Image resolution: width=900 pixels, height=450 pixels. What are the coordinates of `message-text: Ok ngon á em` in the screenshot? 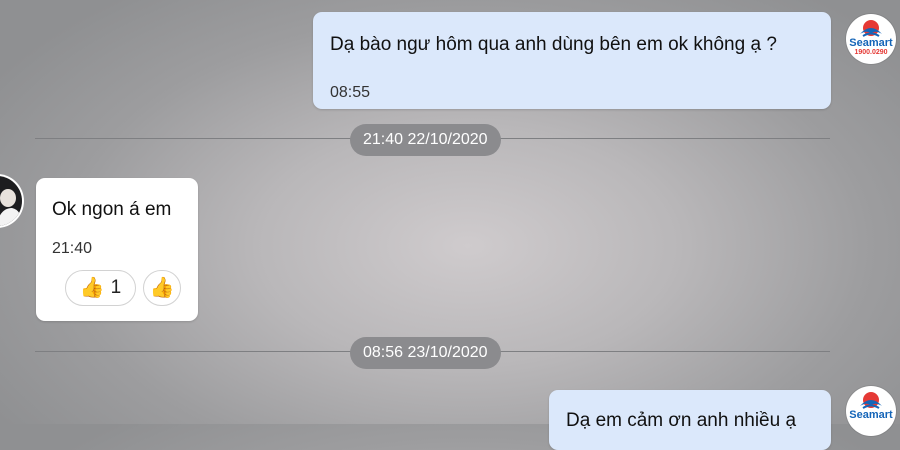 It's located at (112, 209).